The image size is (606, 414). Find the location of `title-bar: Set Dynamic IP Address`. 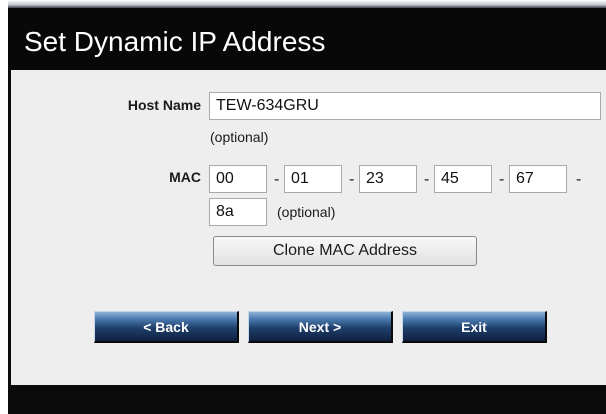

title-bar: Set Dynamic IP Address is located at coordinates (307, 39).